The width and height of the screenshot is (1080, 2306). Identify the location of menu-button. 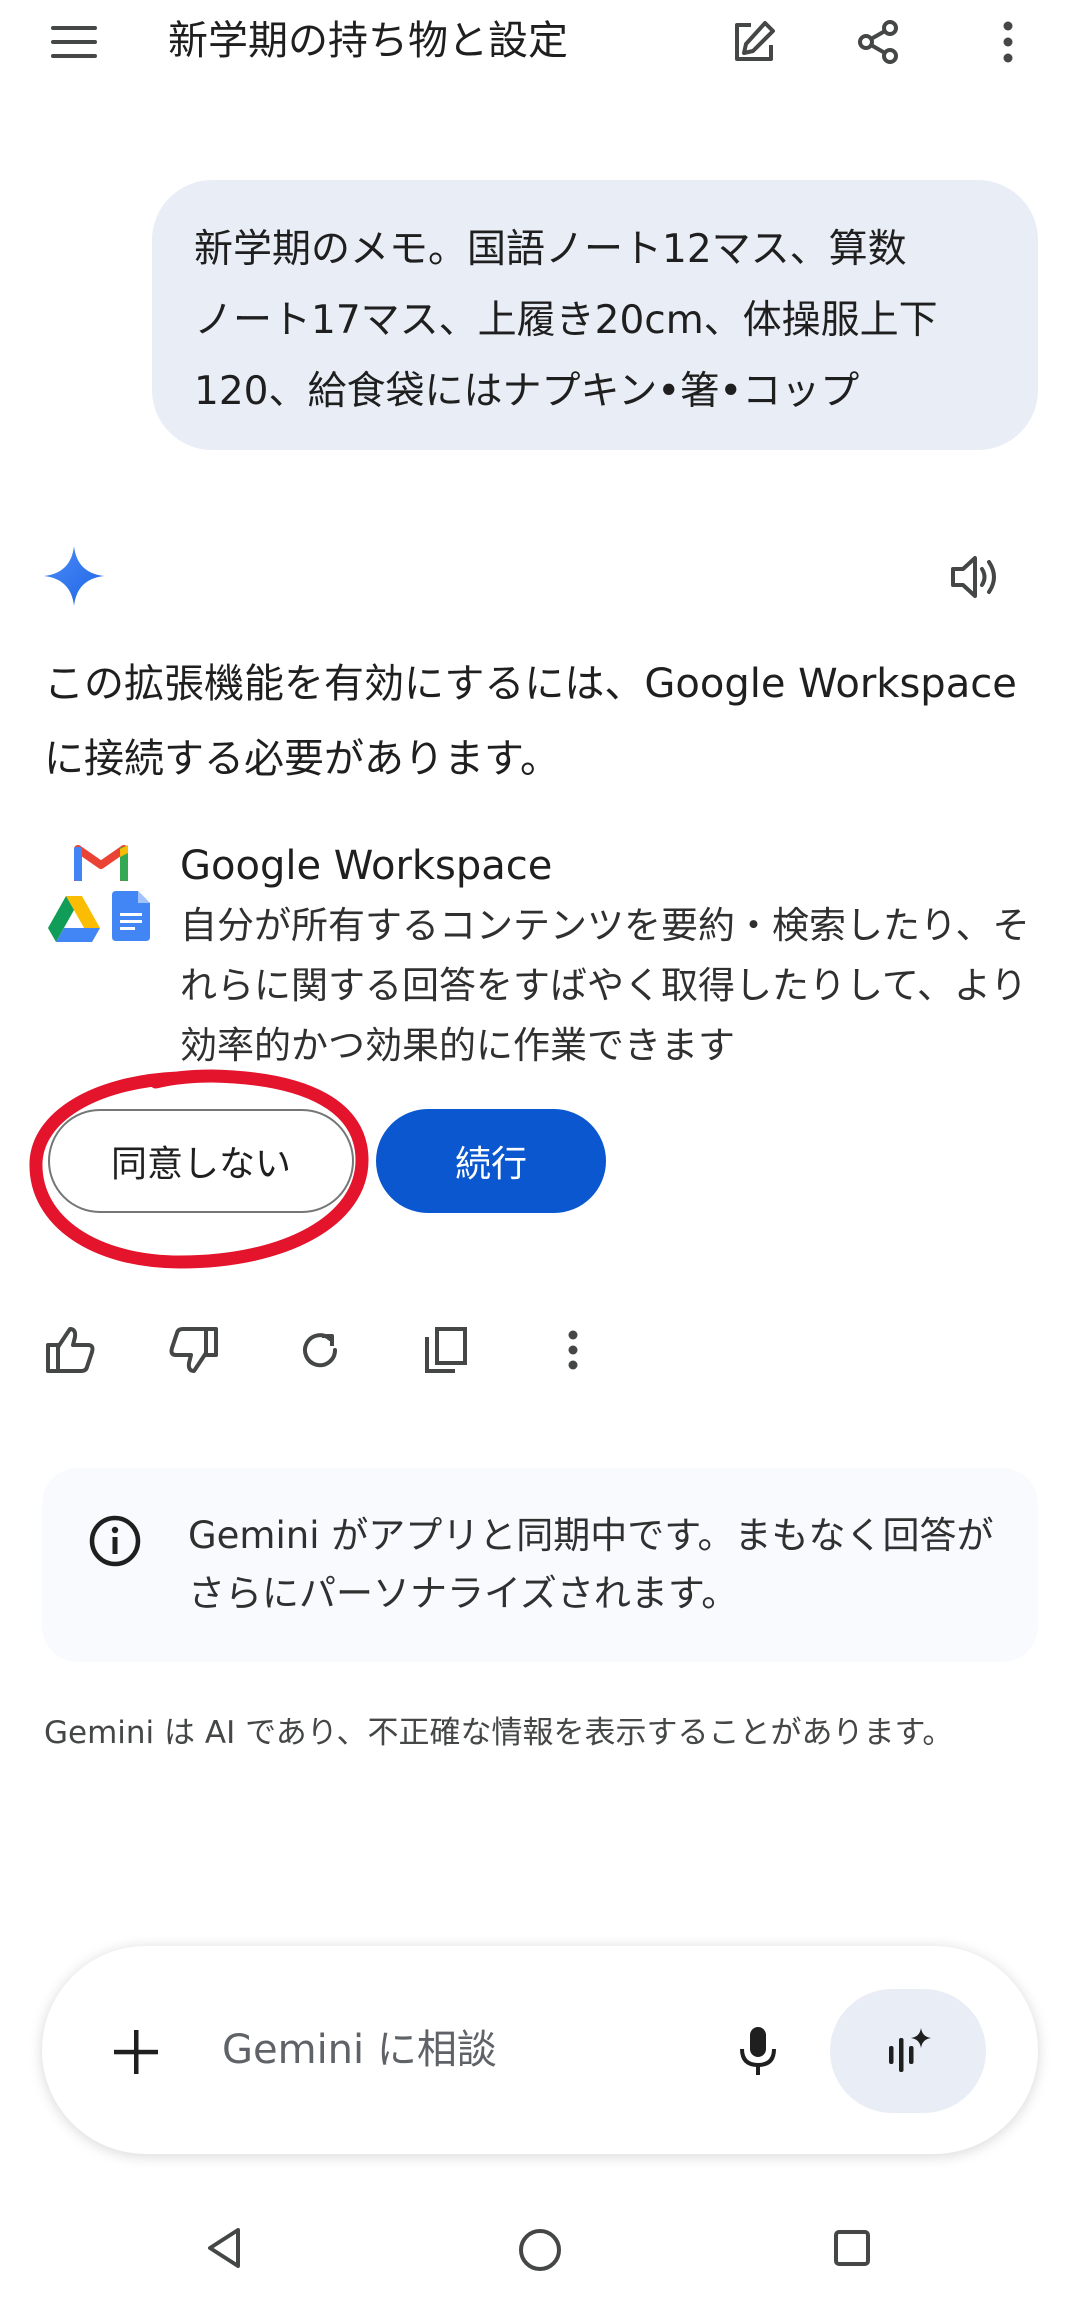
(74, 42).